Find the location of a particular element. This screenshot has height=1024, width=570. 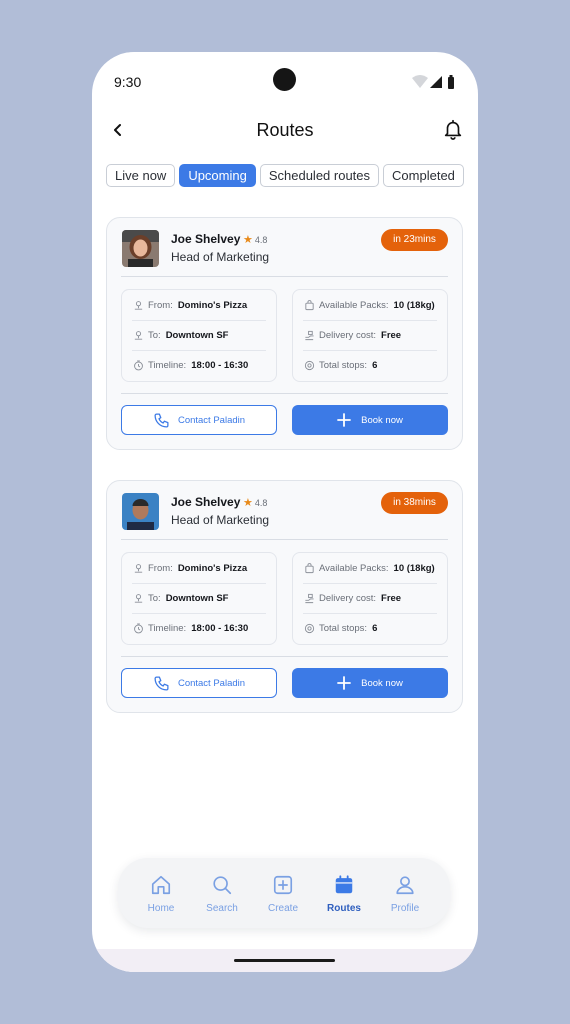

status-bar: 9:30 is located at coordinates (285, 82).